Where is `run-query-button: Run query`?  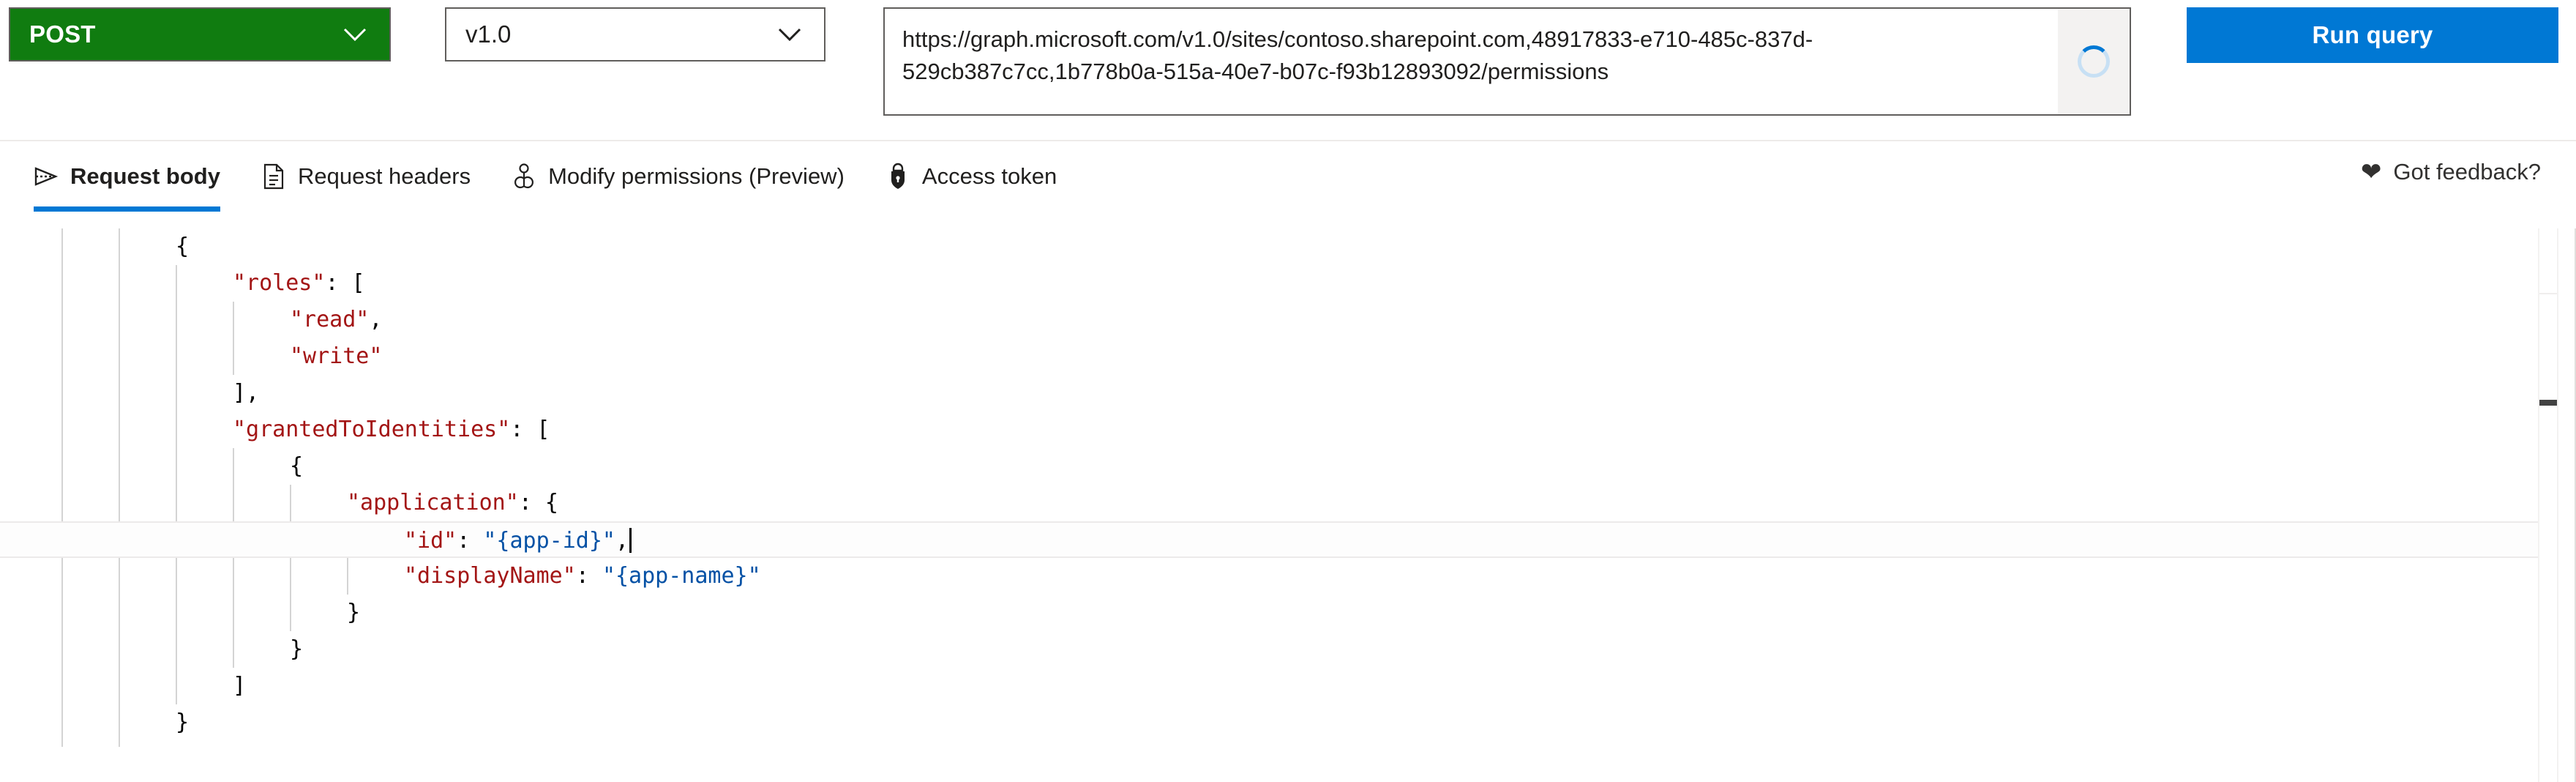
run-query-button: Run query is located at coordinates (2372, 35).